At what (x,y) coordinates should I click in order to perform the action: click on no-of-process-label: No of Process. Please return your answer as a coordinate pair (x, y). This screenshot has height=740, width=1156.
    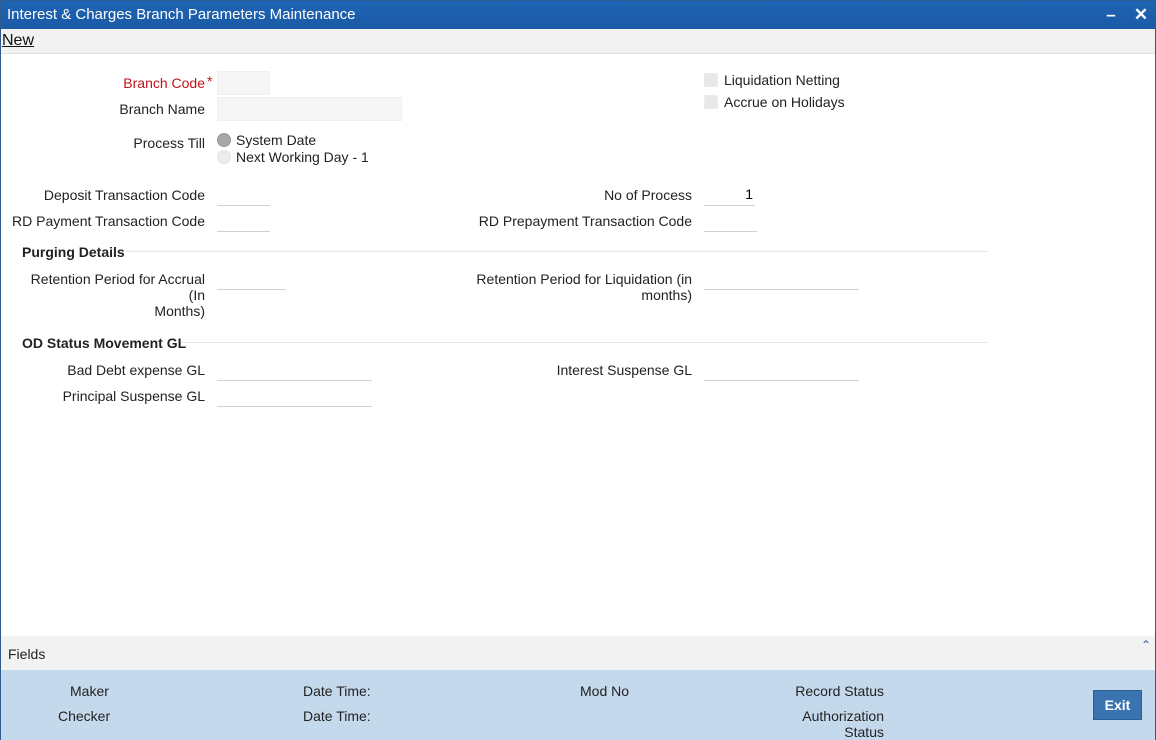
    Looking at the image, I should click on (648, 195).